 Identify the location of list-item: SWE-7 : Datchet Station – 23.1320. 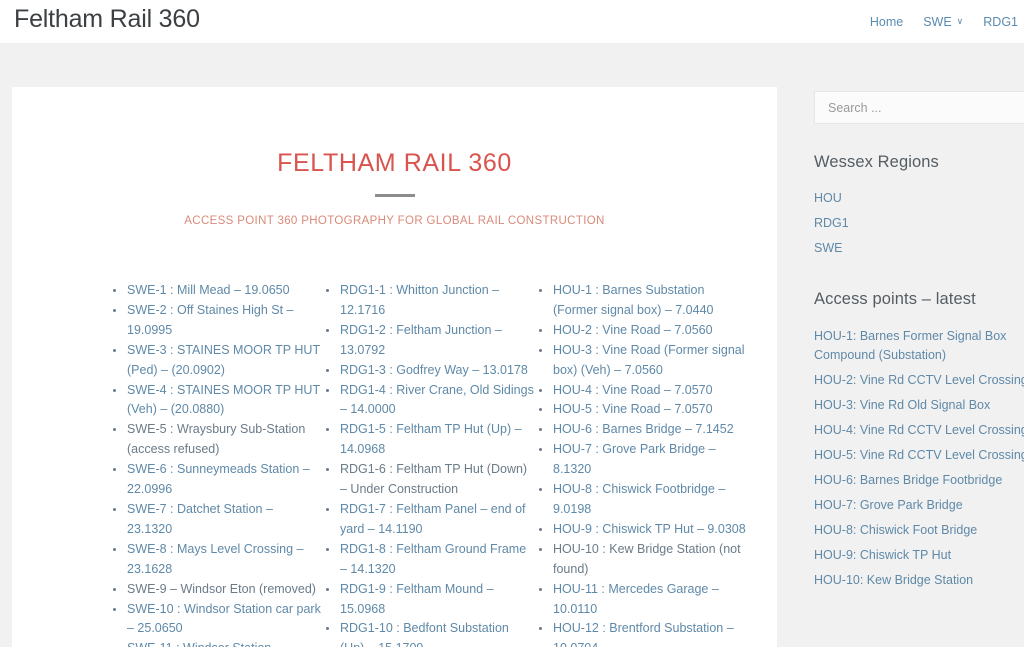
(214, 520).